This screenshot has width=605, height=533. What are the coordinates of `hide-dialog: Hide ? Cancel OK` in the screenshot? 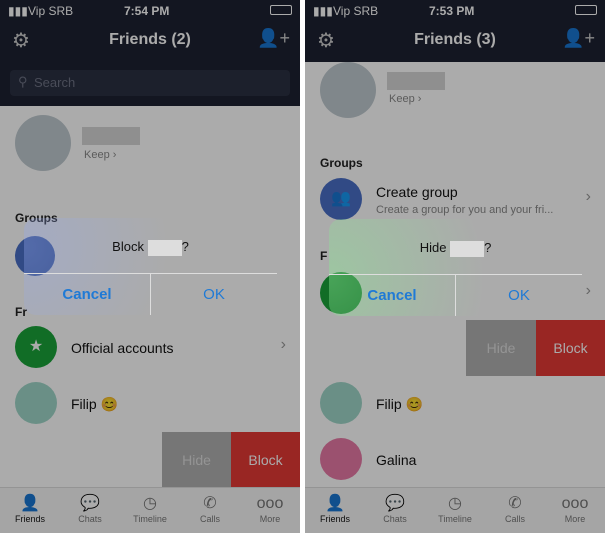 It's located at (455, 267).